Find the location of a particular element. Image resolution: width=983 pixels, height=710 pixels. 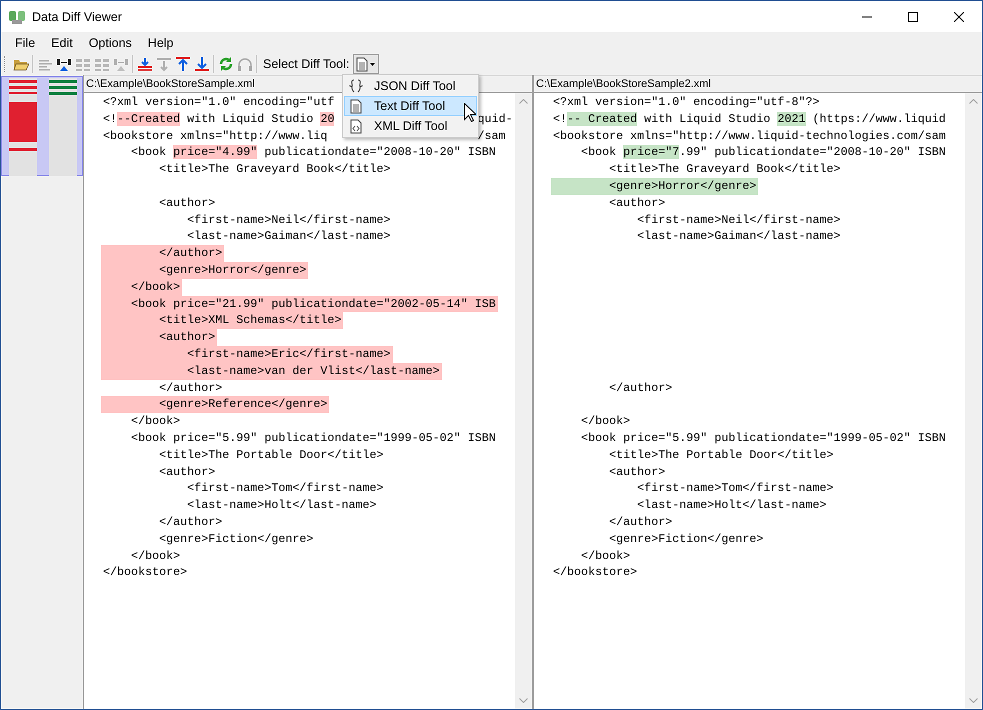

menu-item: Options is located at coordinates (110, 43).